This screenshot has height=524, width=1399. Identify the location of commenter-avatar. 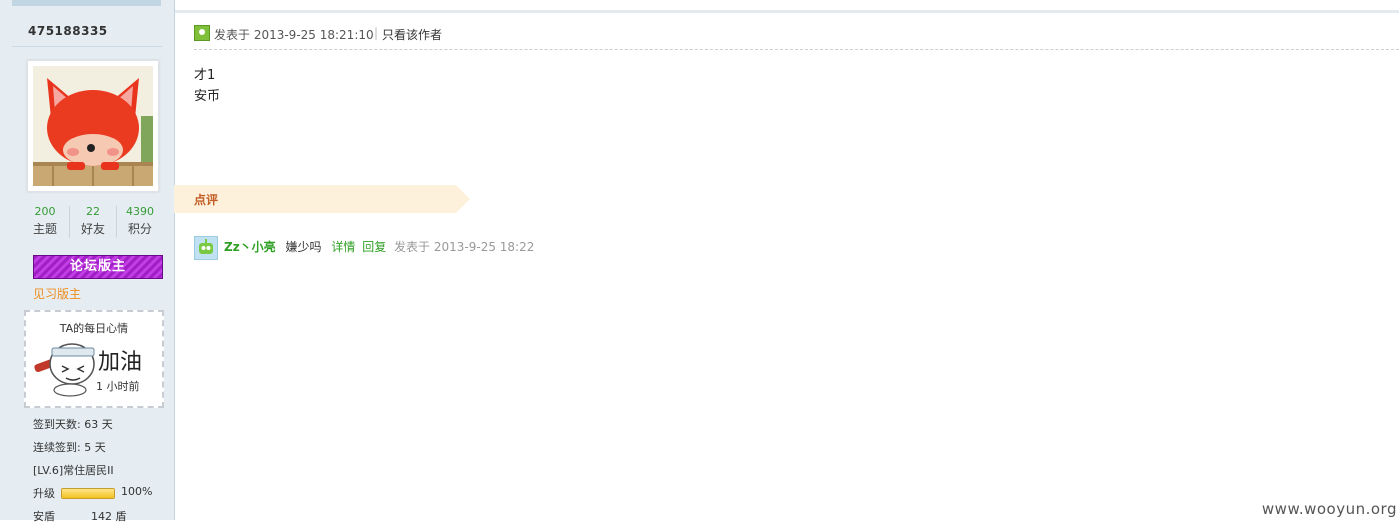
(206, 248).